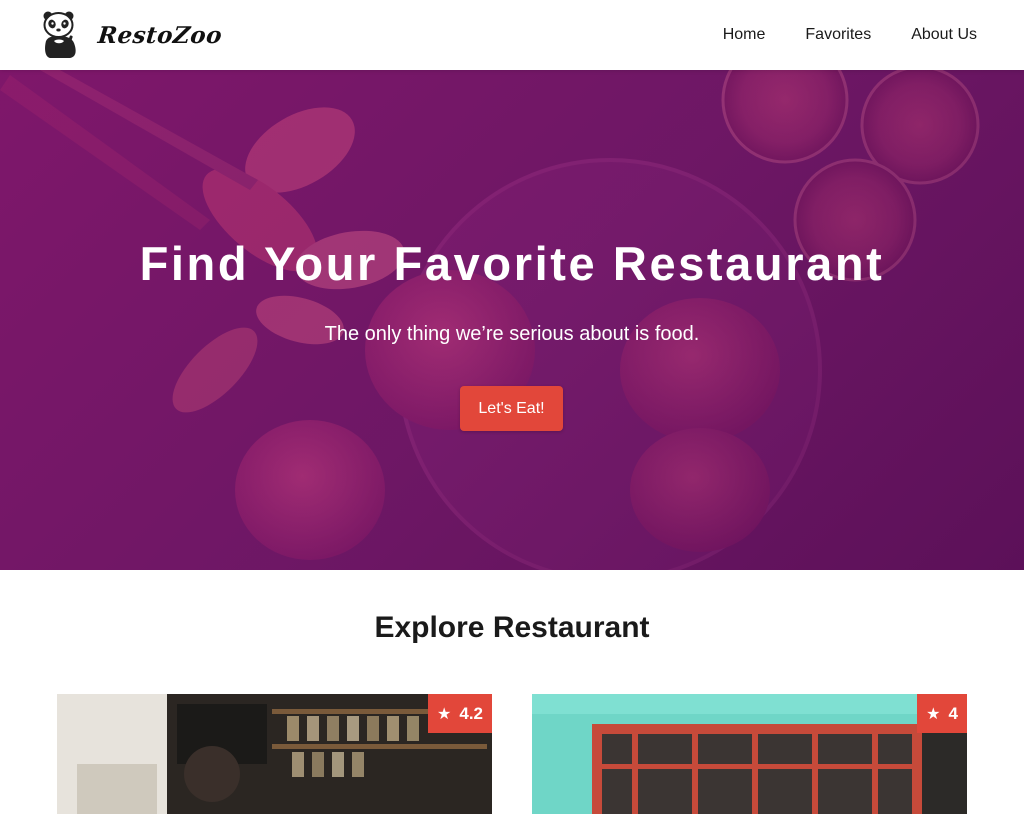 This screenshot has width=1024, height=814. I want to click on brand-logo: RestoZoo, so click(132, 35).